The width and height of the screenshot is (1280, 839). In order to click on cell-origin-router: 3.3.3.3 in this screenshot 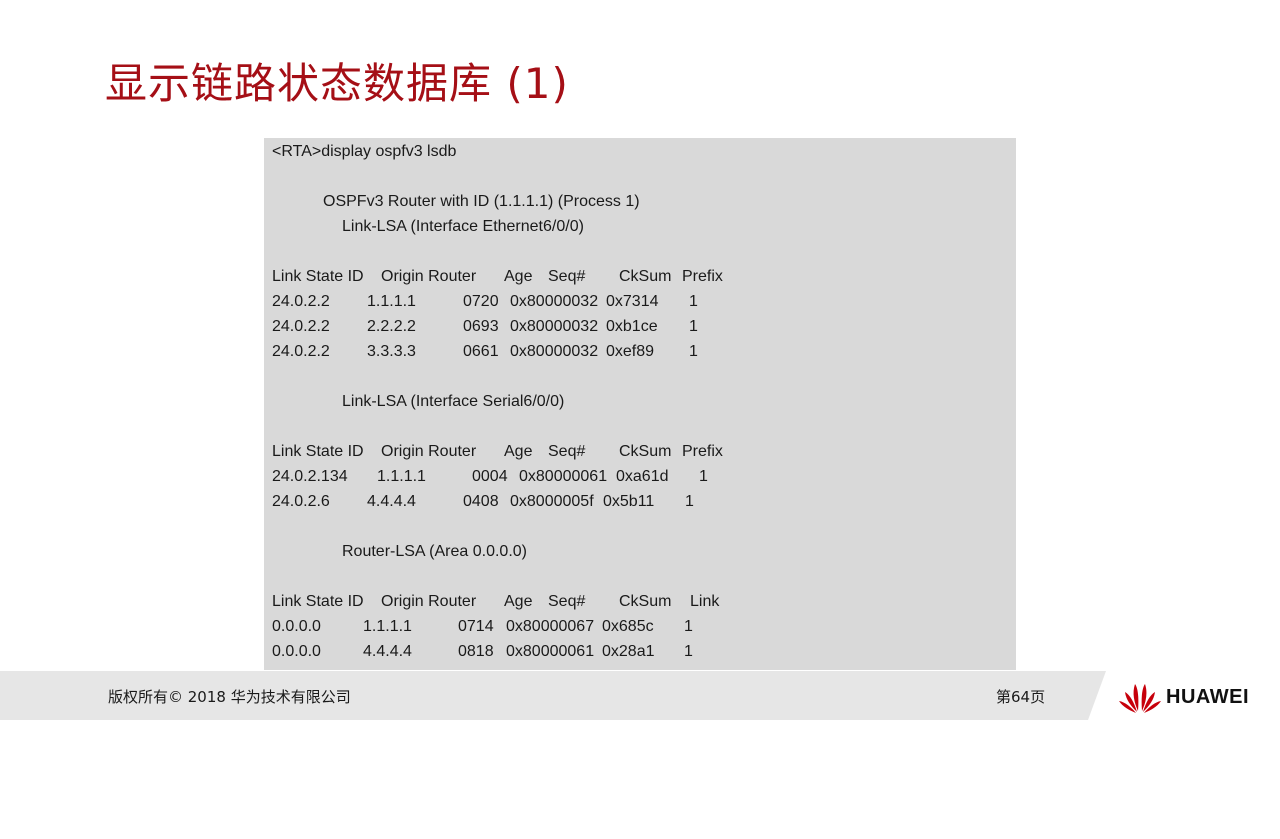, I will do `click(391, 351)`.